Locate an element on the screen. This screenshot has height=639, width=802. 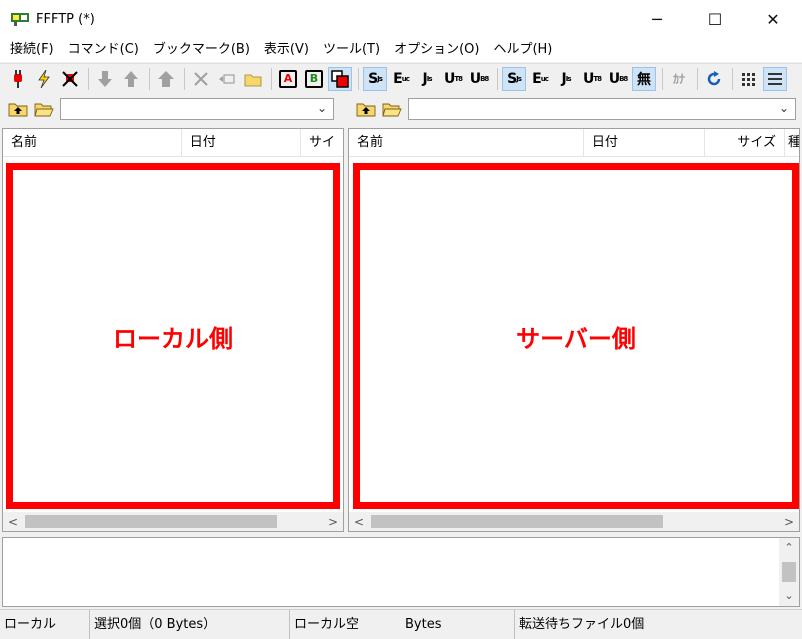
kanji-utf8bom-button: U B8 is located at coordinates (479, 79).